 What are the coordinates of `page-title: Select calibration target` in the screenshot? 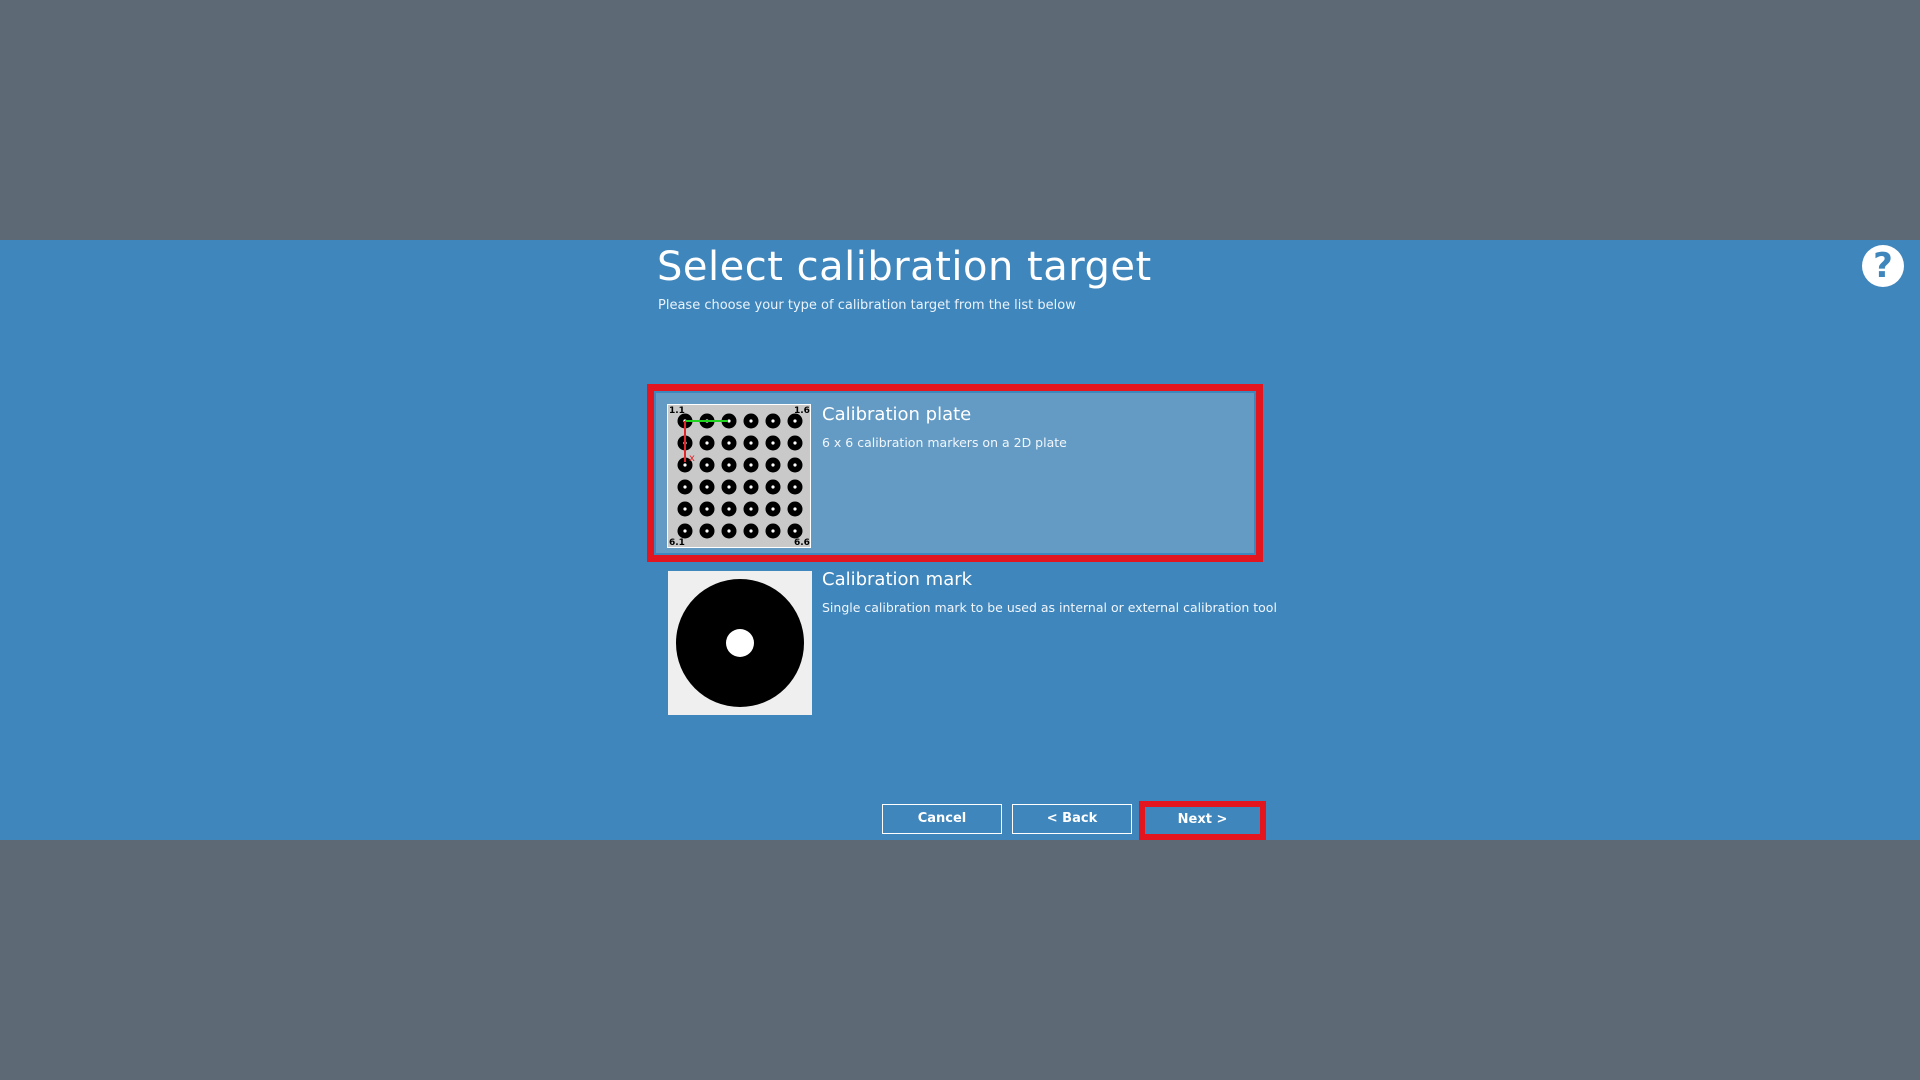 It's located at (904, 267).